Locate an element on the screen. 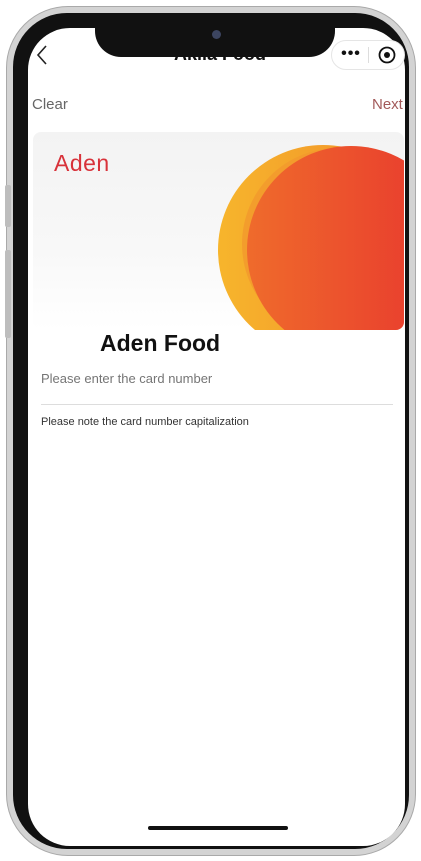 The height and width of the screenshot is (861, 421). target-circle-icon is located at coordinates (387, 55).